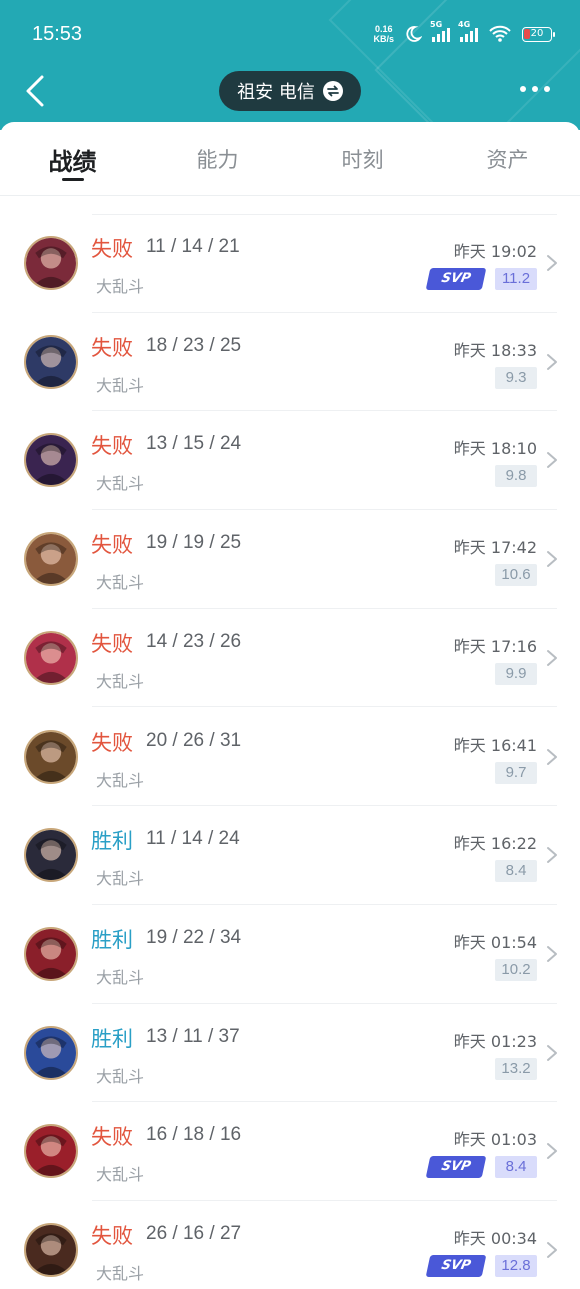  I want to click on match-kda: 16 / 18 / 16, so click(194, 1135).